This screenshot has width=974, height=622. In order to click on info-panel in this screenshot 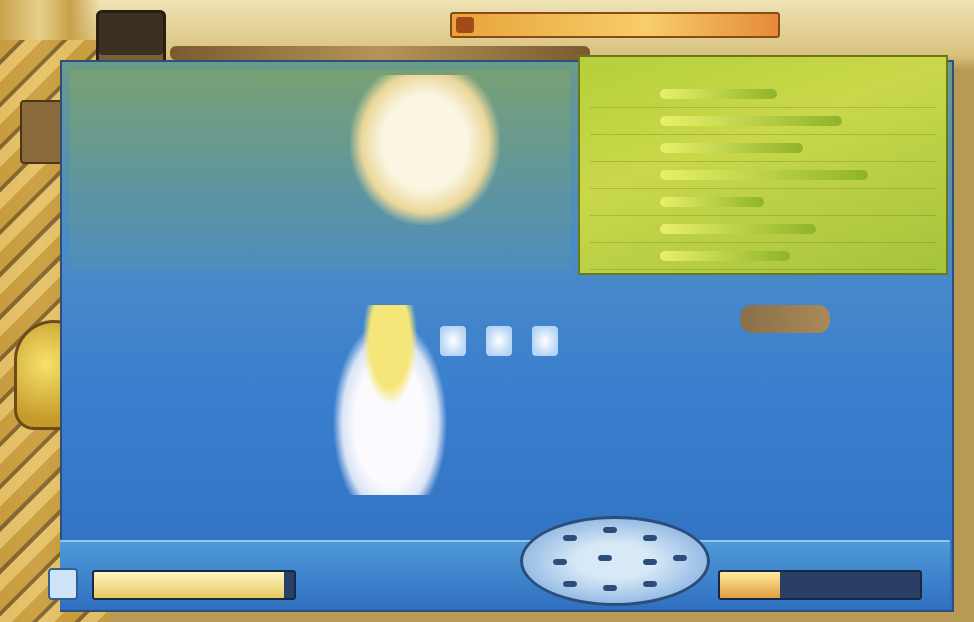, I will do `click(763, 165)`.